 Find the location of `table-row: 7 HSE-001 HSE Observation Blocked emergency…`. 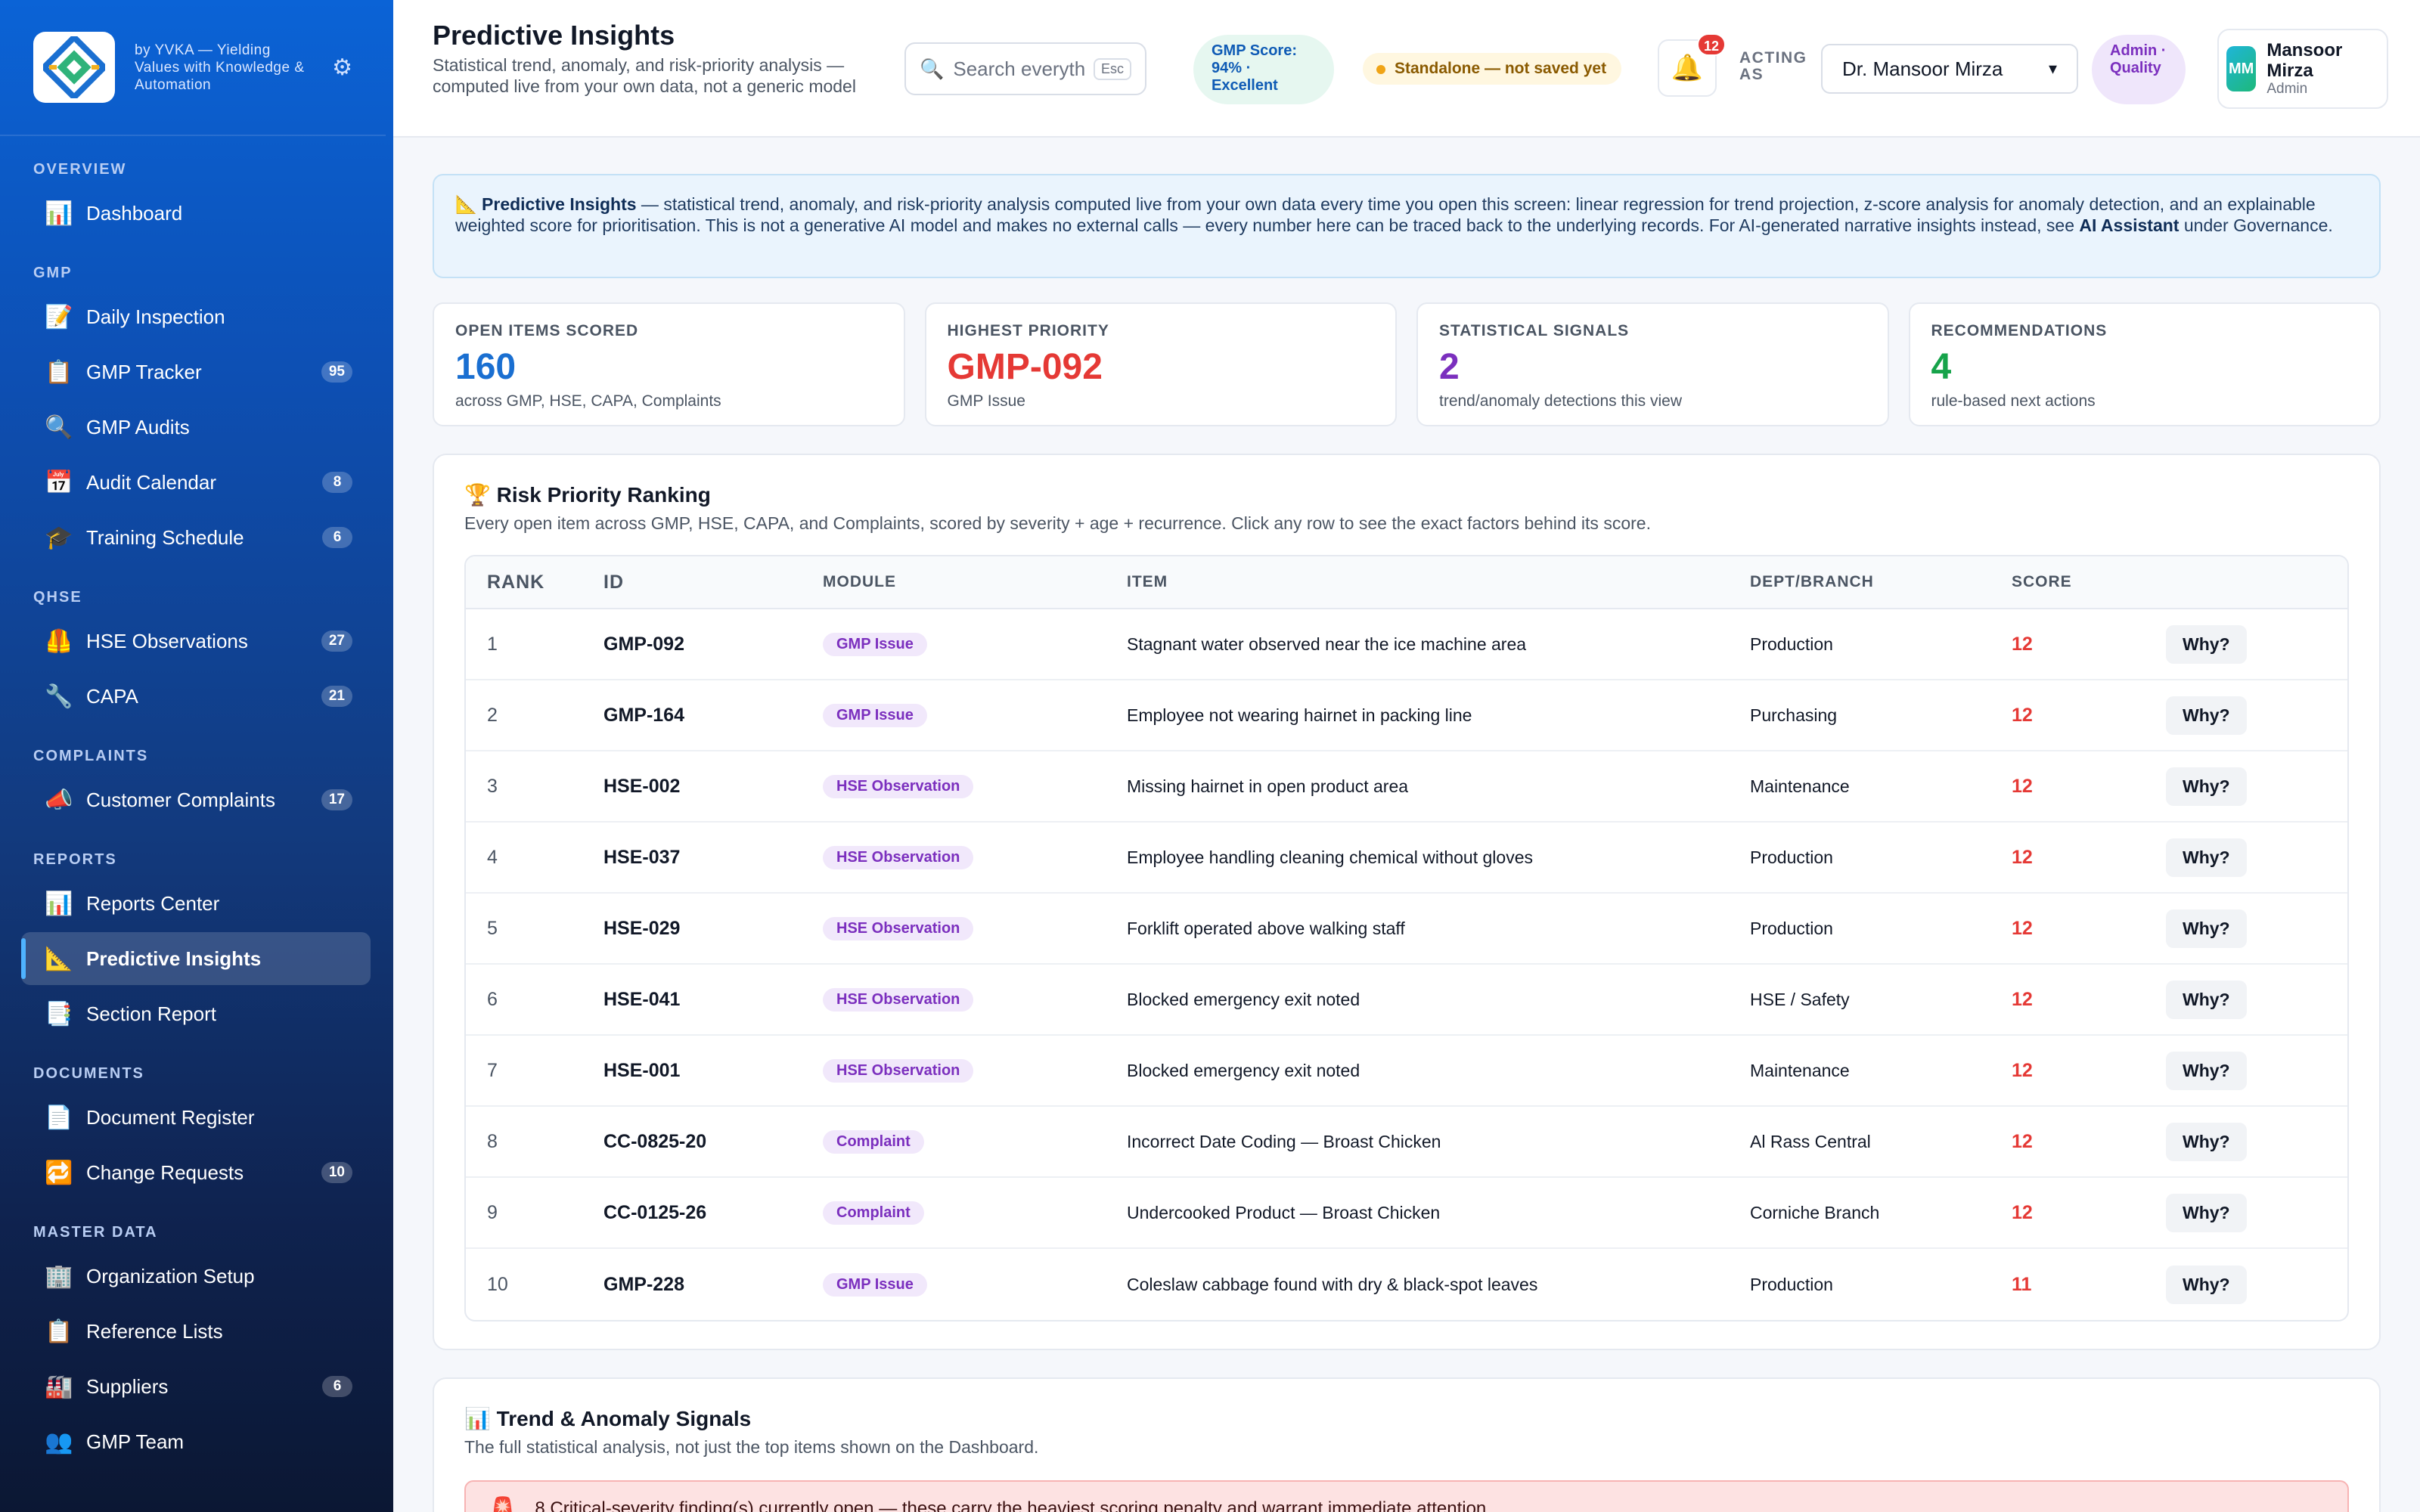

table-row: 7 HSE-001 HSE Observation Blocked emergency… is located at coordinates (1406, 1071).